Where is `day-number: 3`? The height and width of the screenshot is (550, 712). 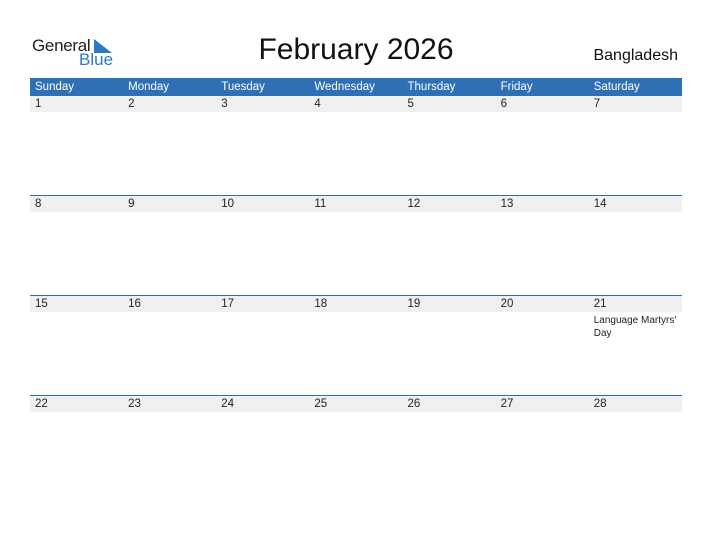 day-number: 3 is located at coordinates (224, 104).